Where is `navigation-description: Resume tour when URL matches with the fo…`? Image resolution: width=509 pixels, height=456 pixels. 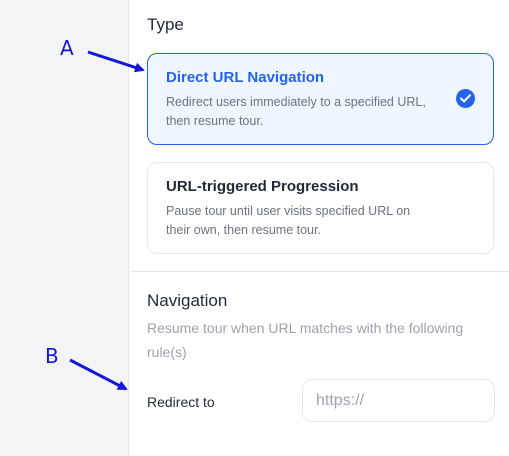 navigation-description: Resume tour when URL matches with the fo… is located at coordinates (305, 340).